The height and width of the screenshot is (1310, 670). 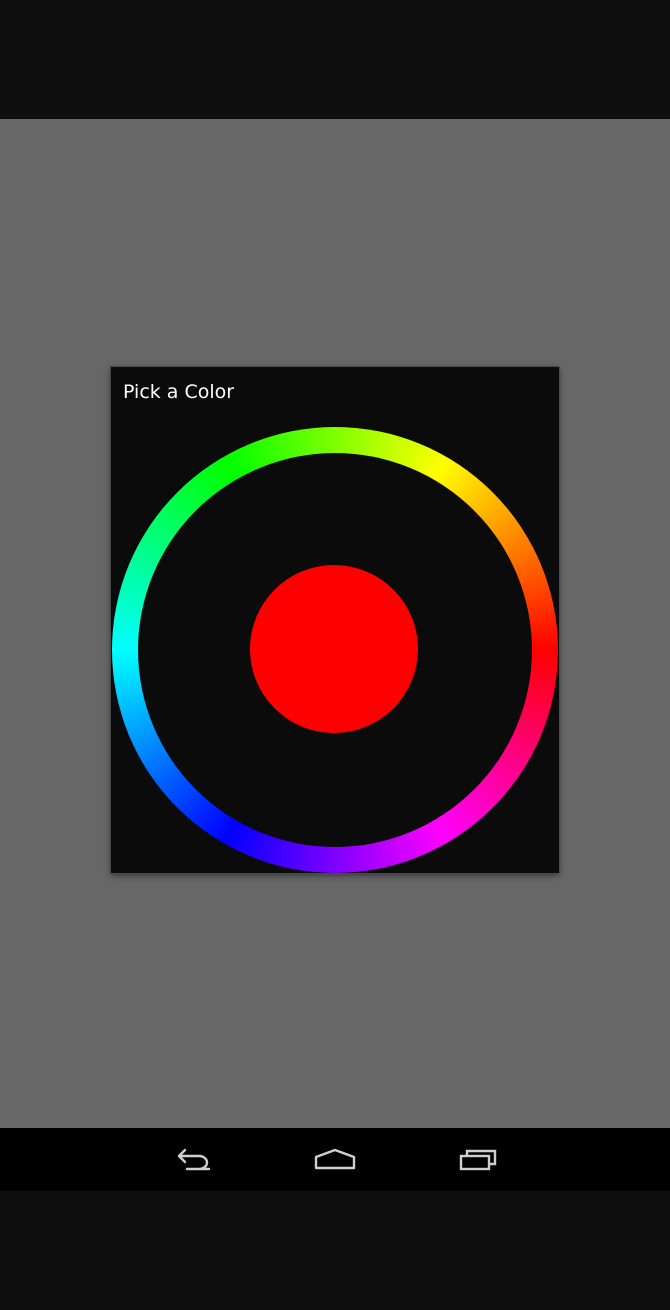 I want to click on recent-apps-button, so click(x=479, y=1159).